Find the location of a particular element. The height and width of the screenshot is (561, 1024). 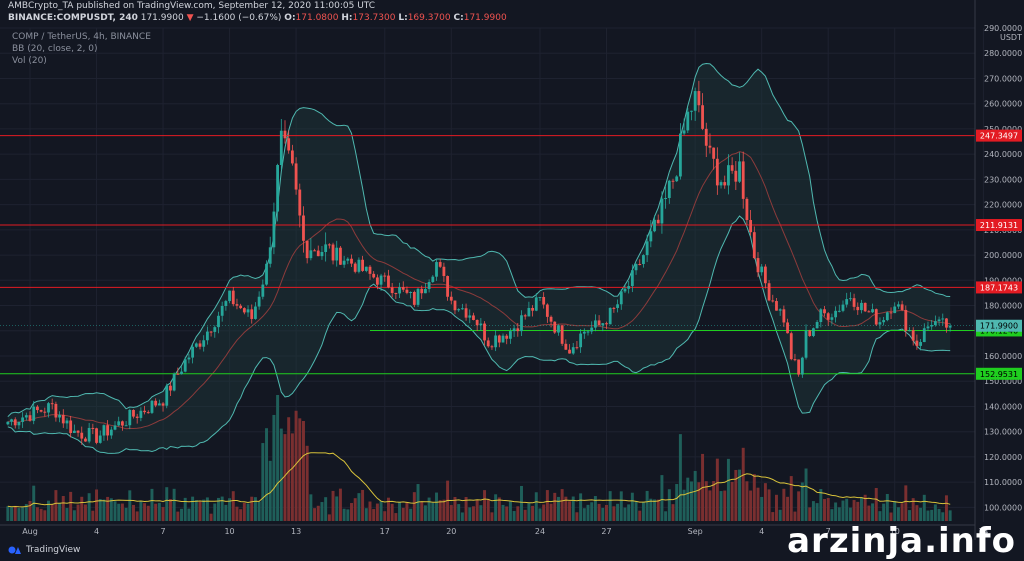

y-tick-label: 100.0000 is located at coordinates (1003, 507).